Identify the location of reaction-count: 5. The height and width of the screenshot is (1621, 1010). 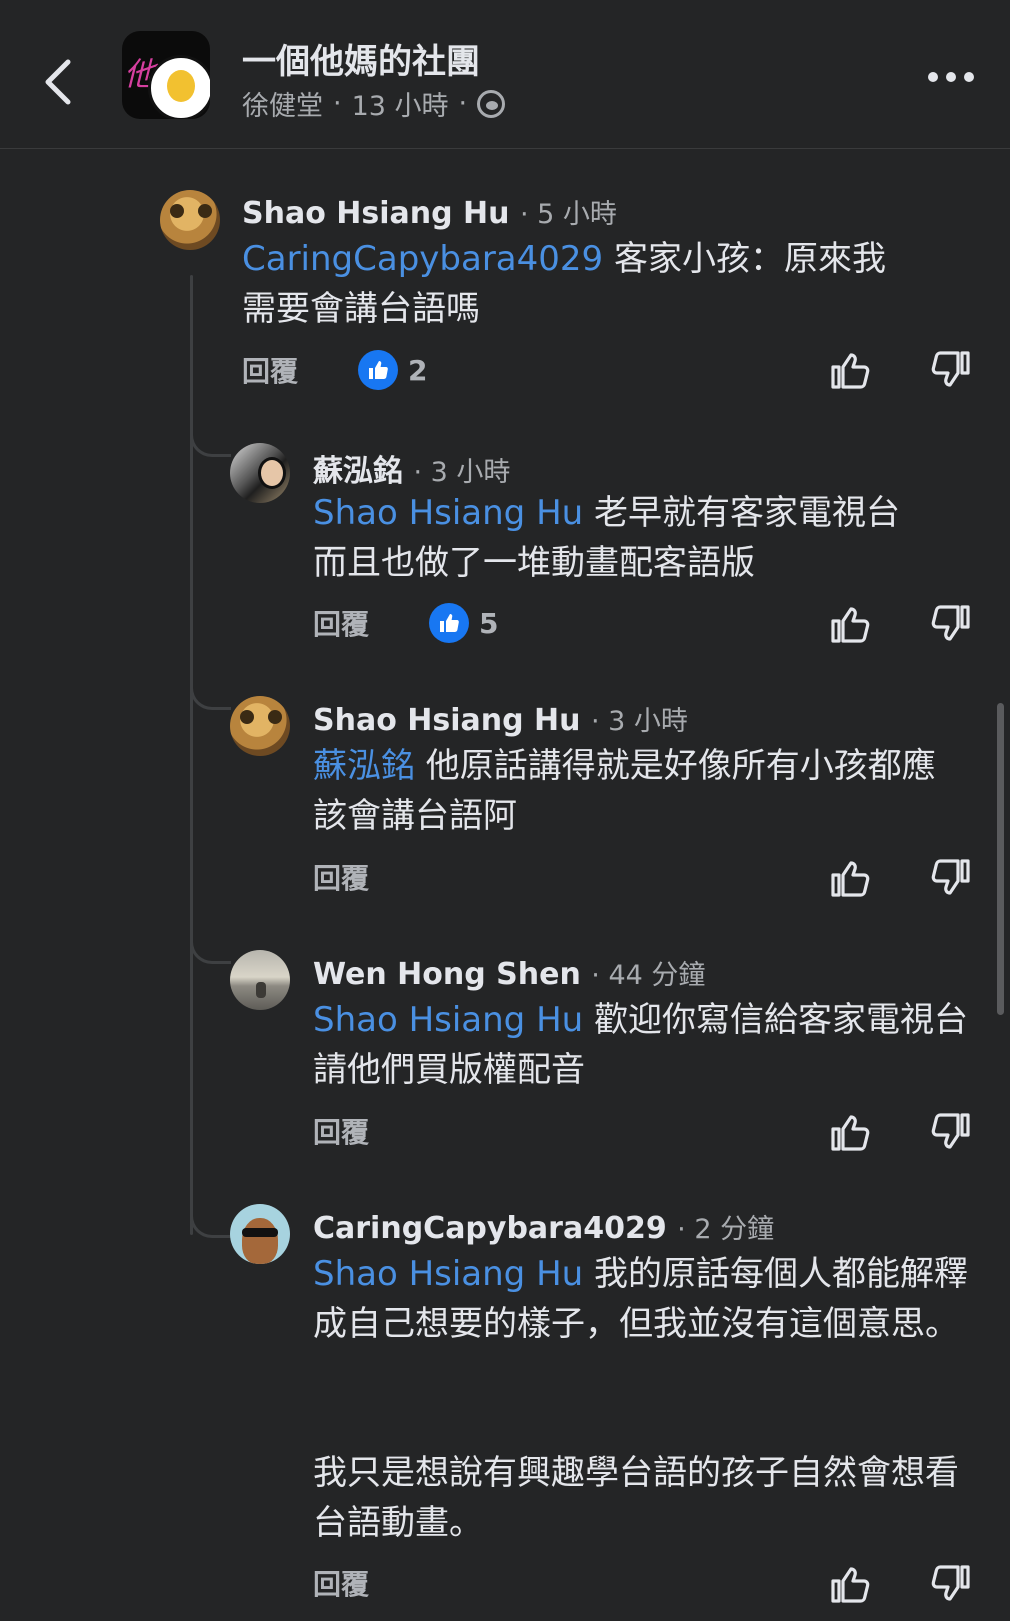
(464, 623).